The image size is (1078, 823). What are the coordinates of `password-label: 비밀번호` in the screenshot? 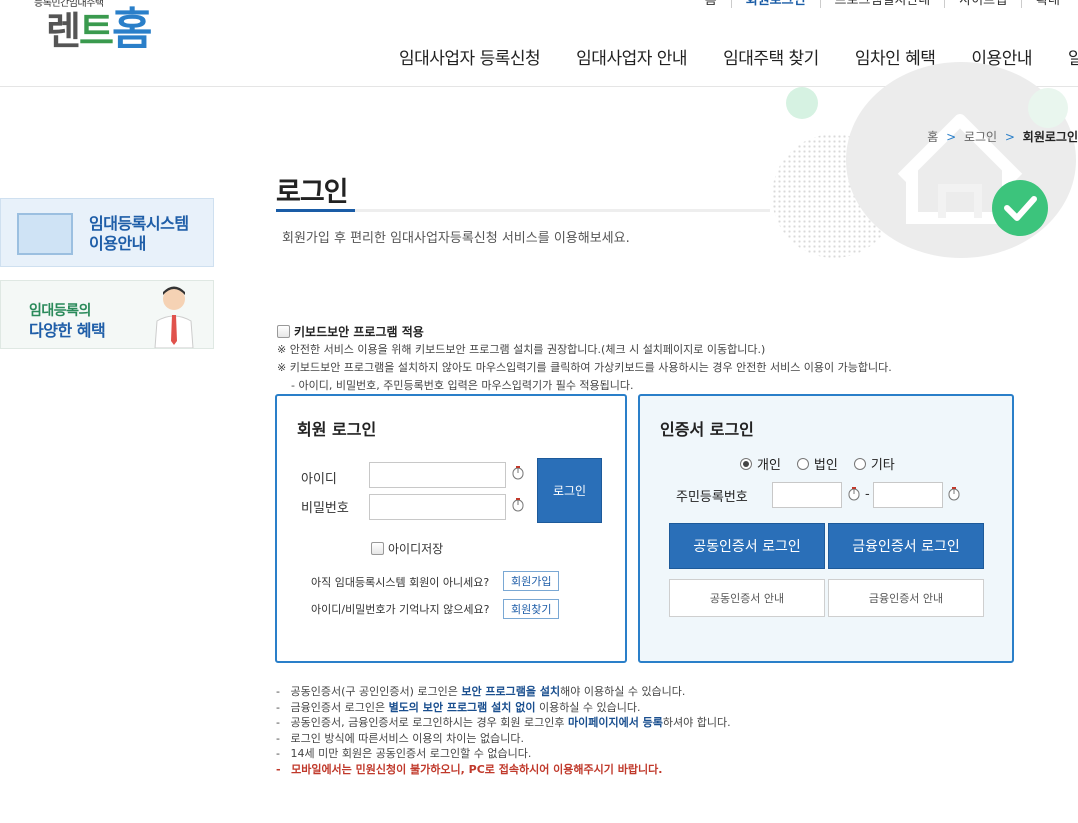 It's located at (325, 508).